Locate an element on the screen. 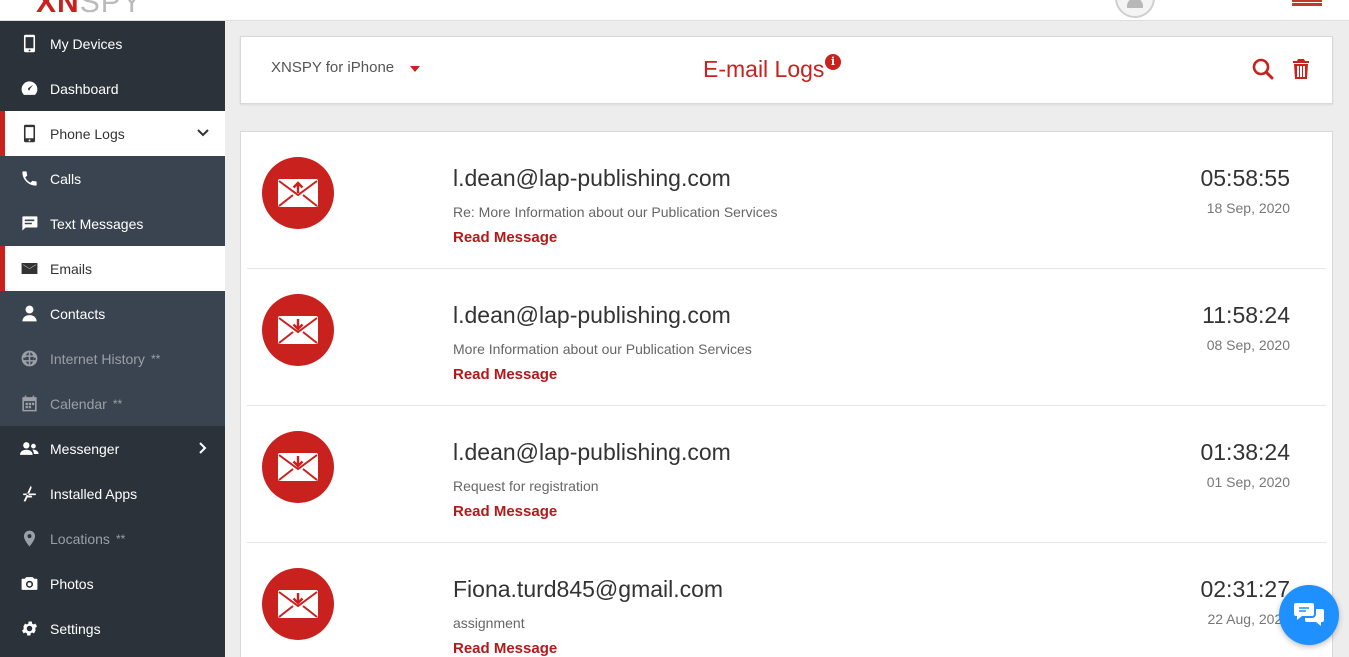 The width and height of the screenshot is (1349, 657). page-header: XNSPY for iPhone E-mail Logs i is located at coordinates (786, 70).